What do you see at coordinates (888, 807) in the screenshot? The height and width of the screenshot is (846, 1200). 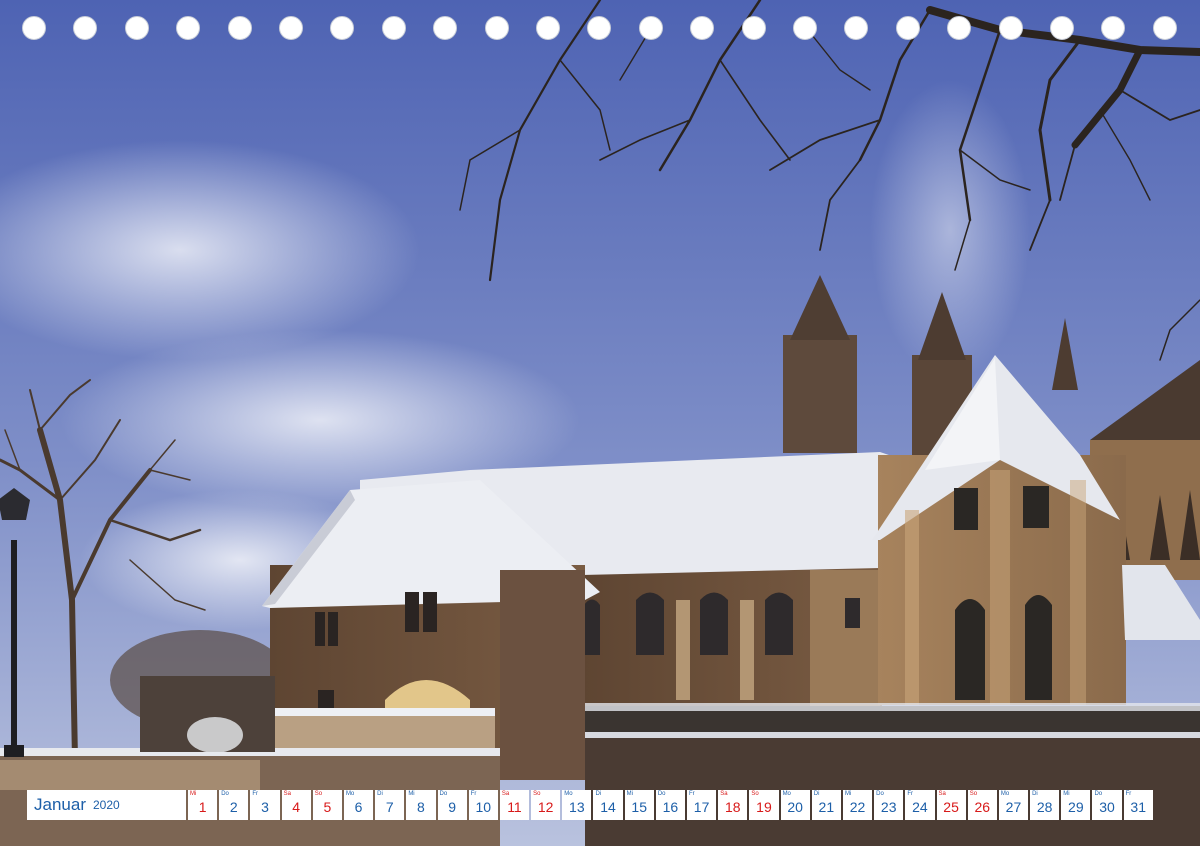 I see `day-number: 23` at bounding box center [888, 807].